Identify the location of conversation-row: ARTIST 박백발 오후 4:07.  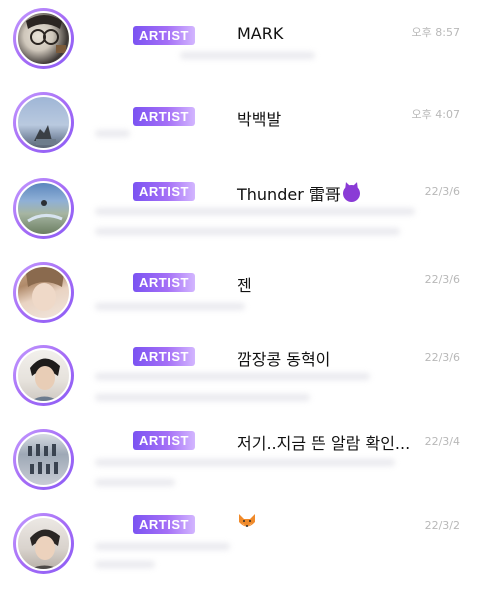
(240, 127).